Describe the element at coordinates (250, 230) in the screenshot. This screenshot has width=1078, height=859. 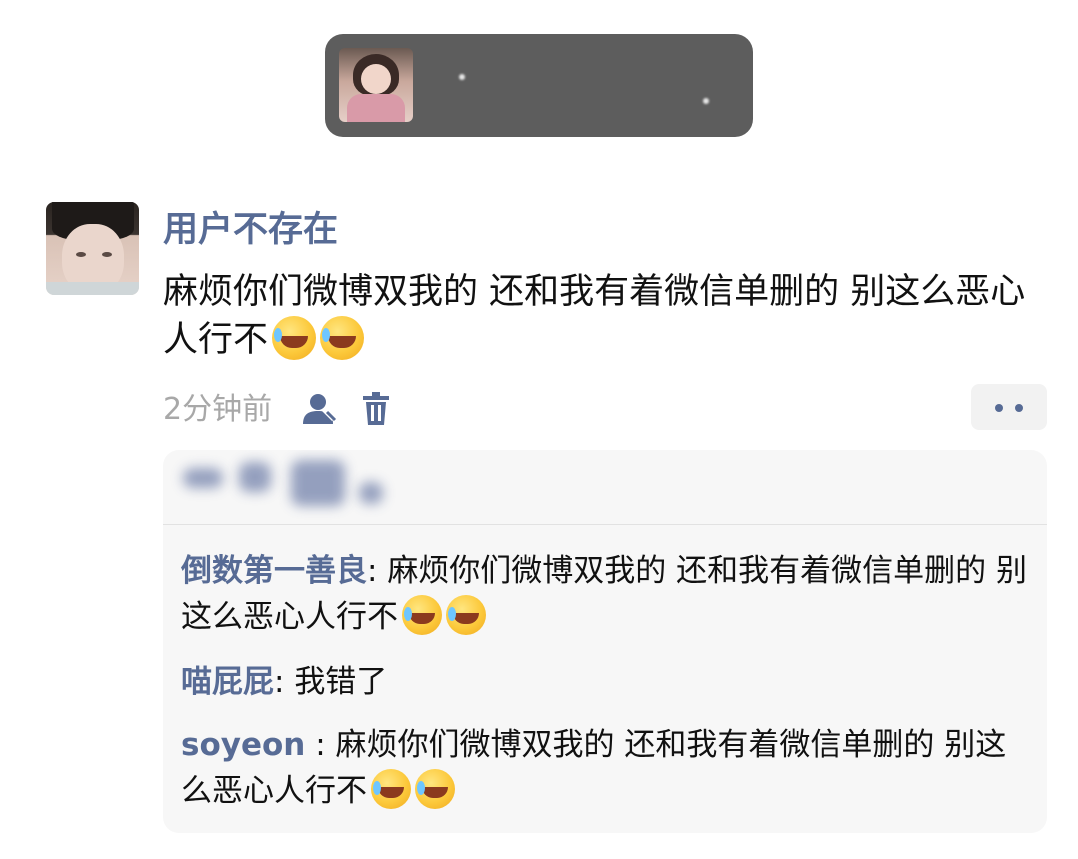
I see `comment-username: 用户不存在` at that location.